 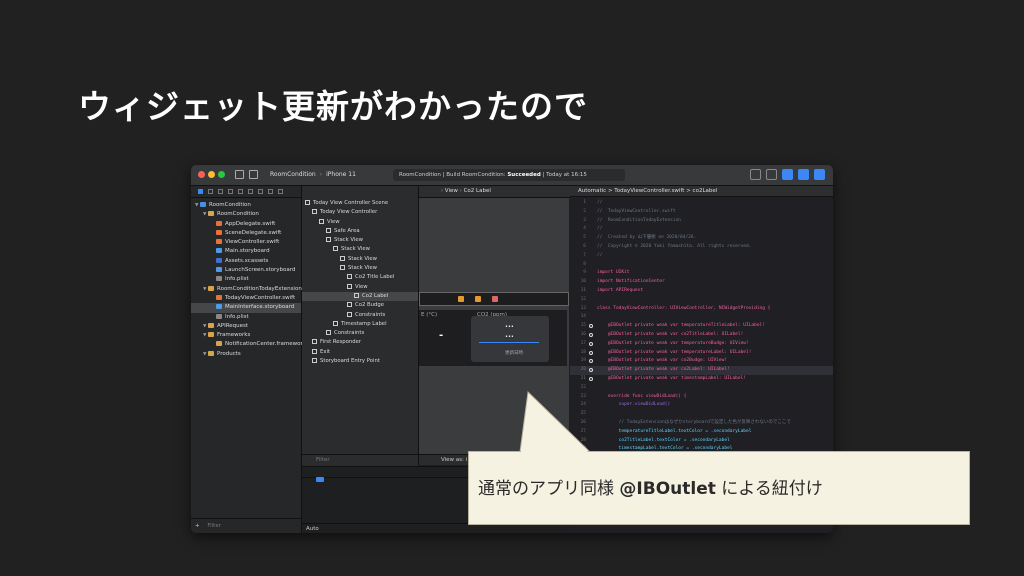 I want to click on callout-text-after: による紐付け, so click(x=769, y=489).